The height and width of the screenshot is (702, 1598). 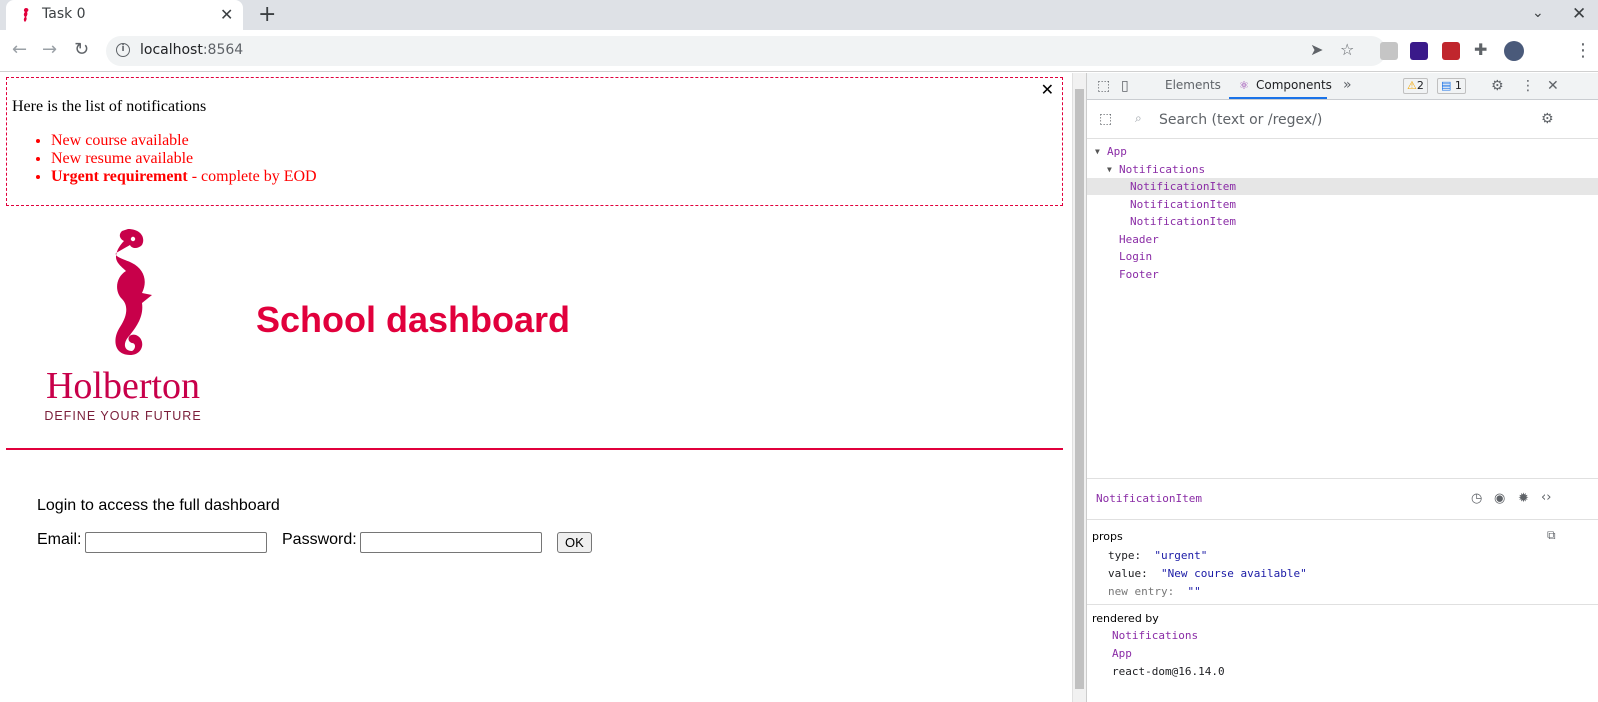 What do you see at coordinates (184, 141) in the screenshot?
I see `notification-item: New course available` at bounding box center [184, 141].